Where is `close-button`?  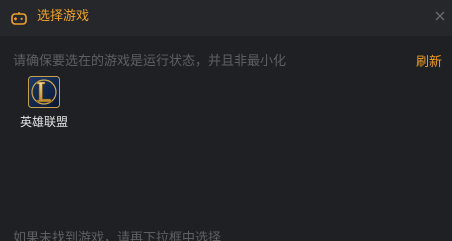 close-button is located at coordinates (440, 16).